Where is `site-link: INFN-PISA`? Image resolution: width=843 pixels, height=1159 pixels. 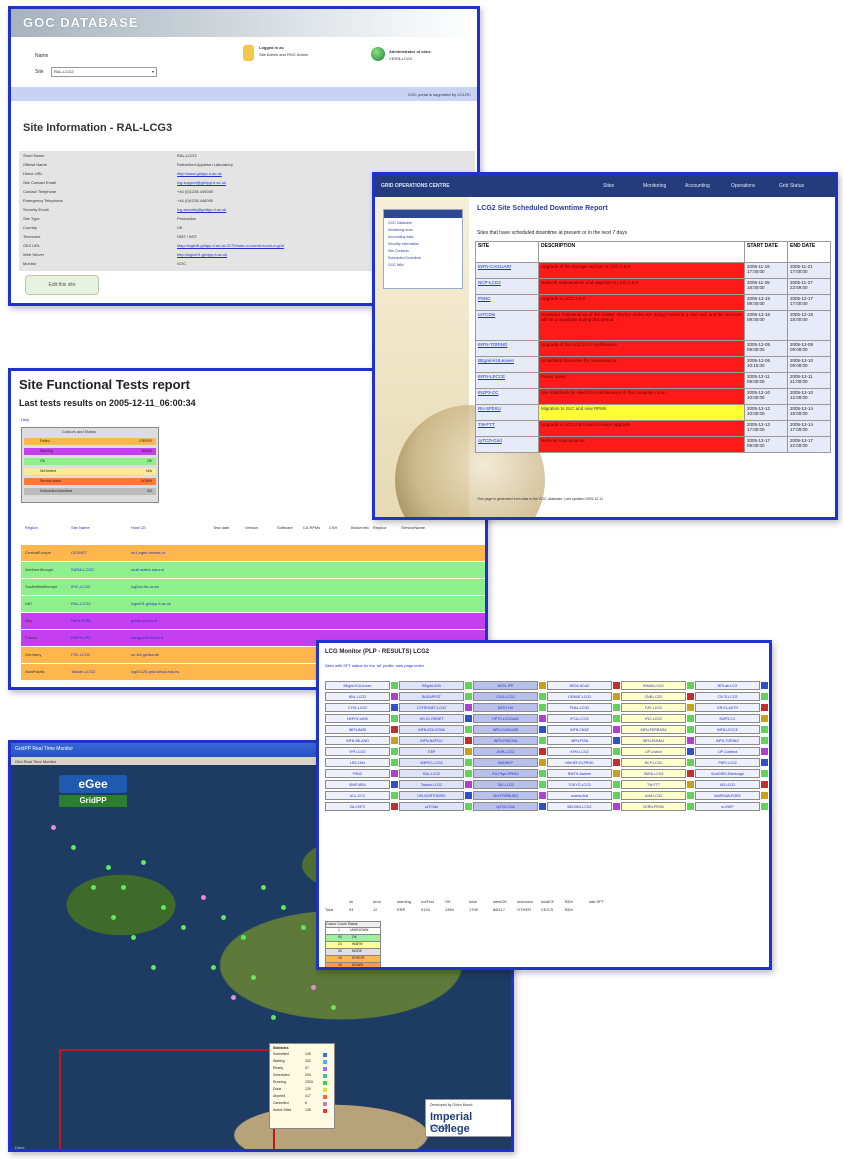
site-link: INFN-PISA is located at coordinates (81, 620).